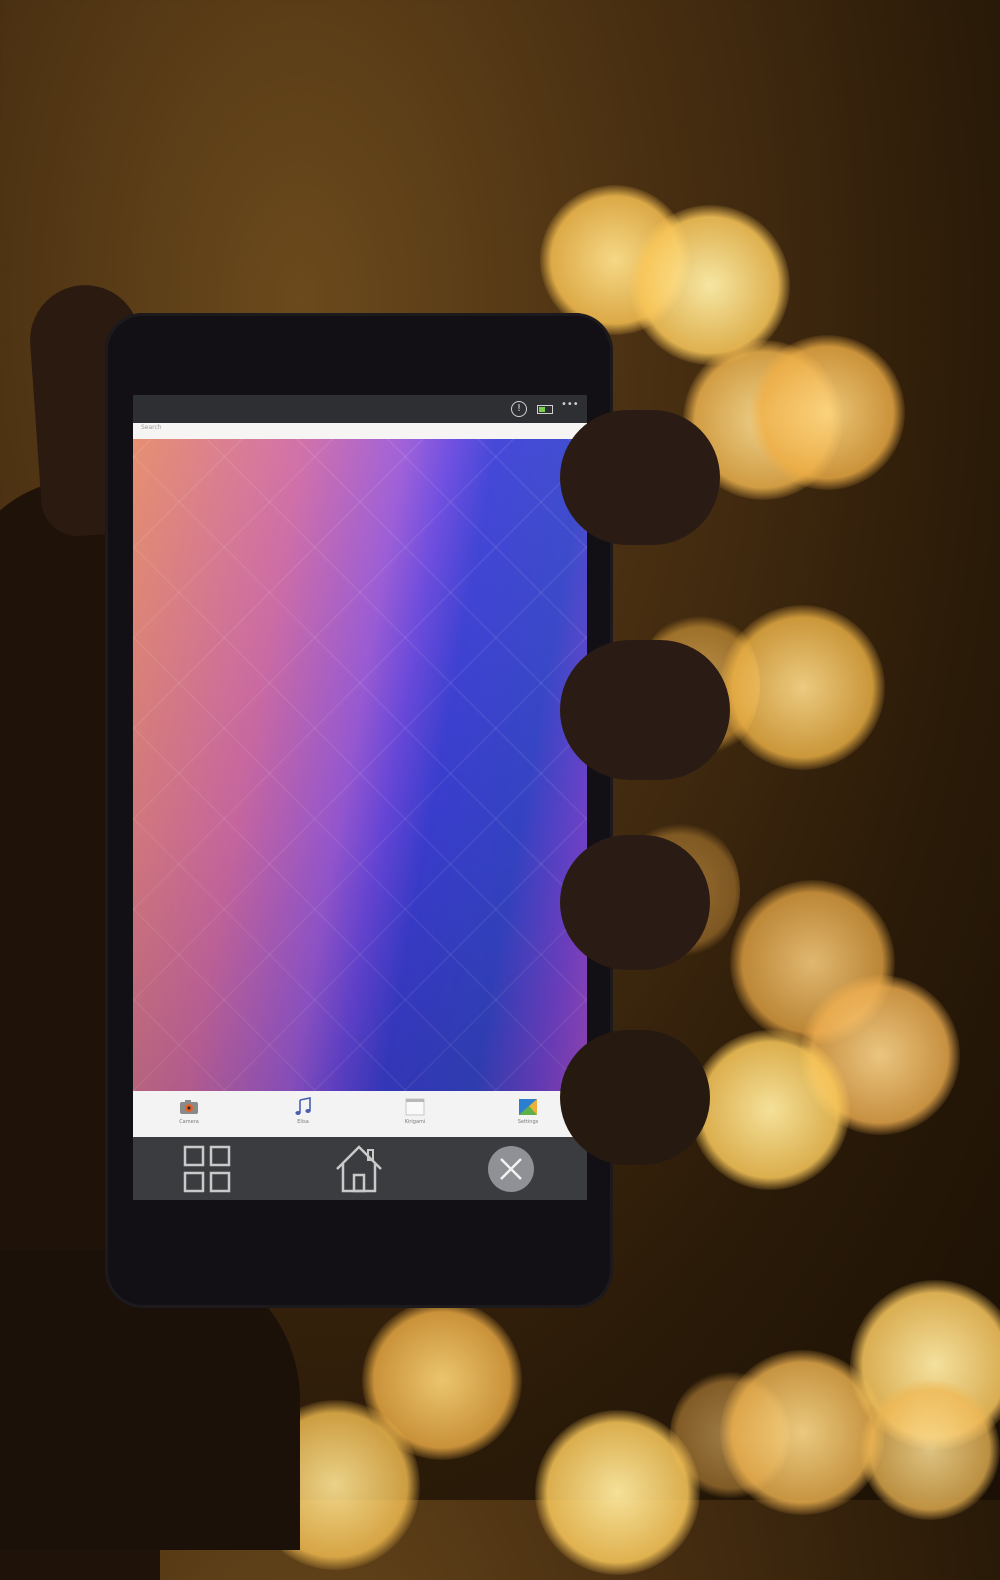 The image size is (1000, 1580). I want to click on music-note-icon, so click(303, 1106).